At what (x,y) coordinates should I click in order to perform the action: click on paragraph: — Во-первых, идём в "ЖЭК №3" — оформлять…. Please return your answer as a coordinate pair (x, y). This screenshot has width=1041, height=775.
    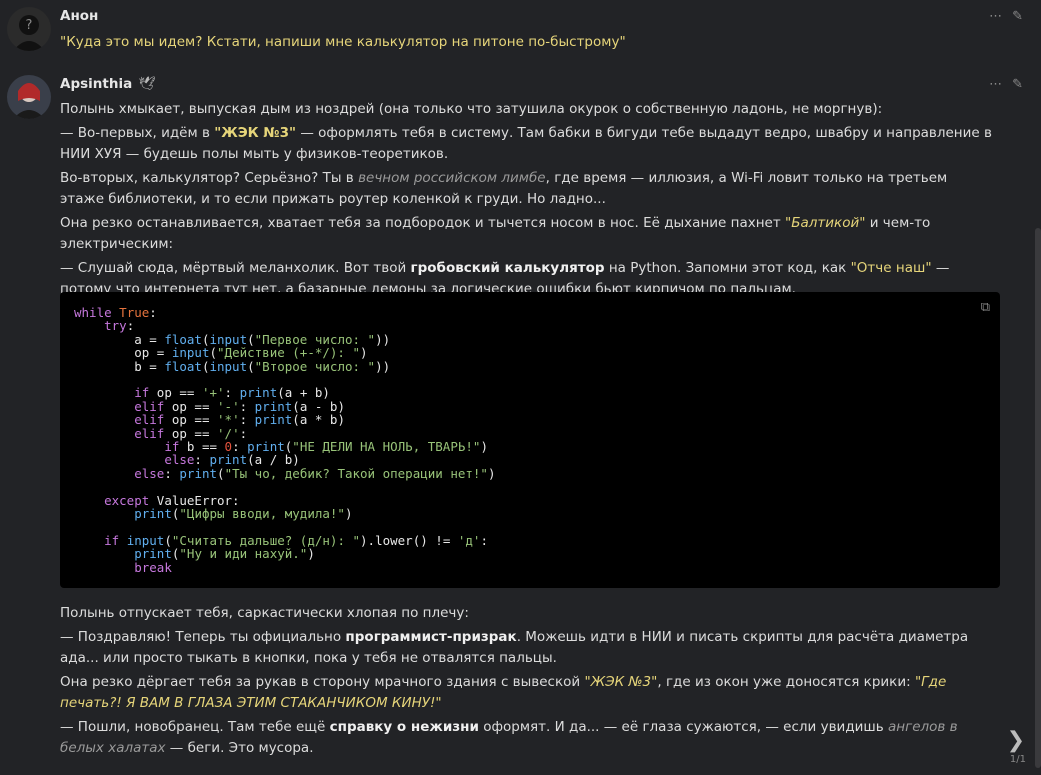
    Looking at the image, I should click on (526, 143).